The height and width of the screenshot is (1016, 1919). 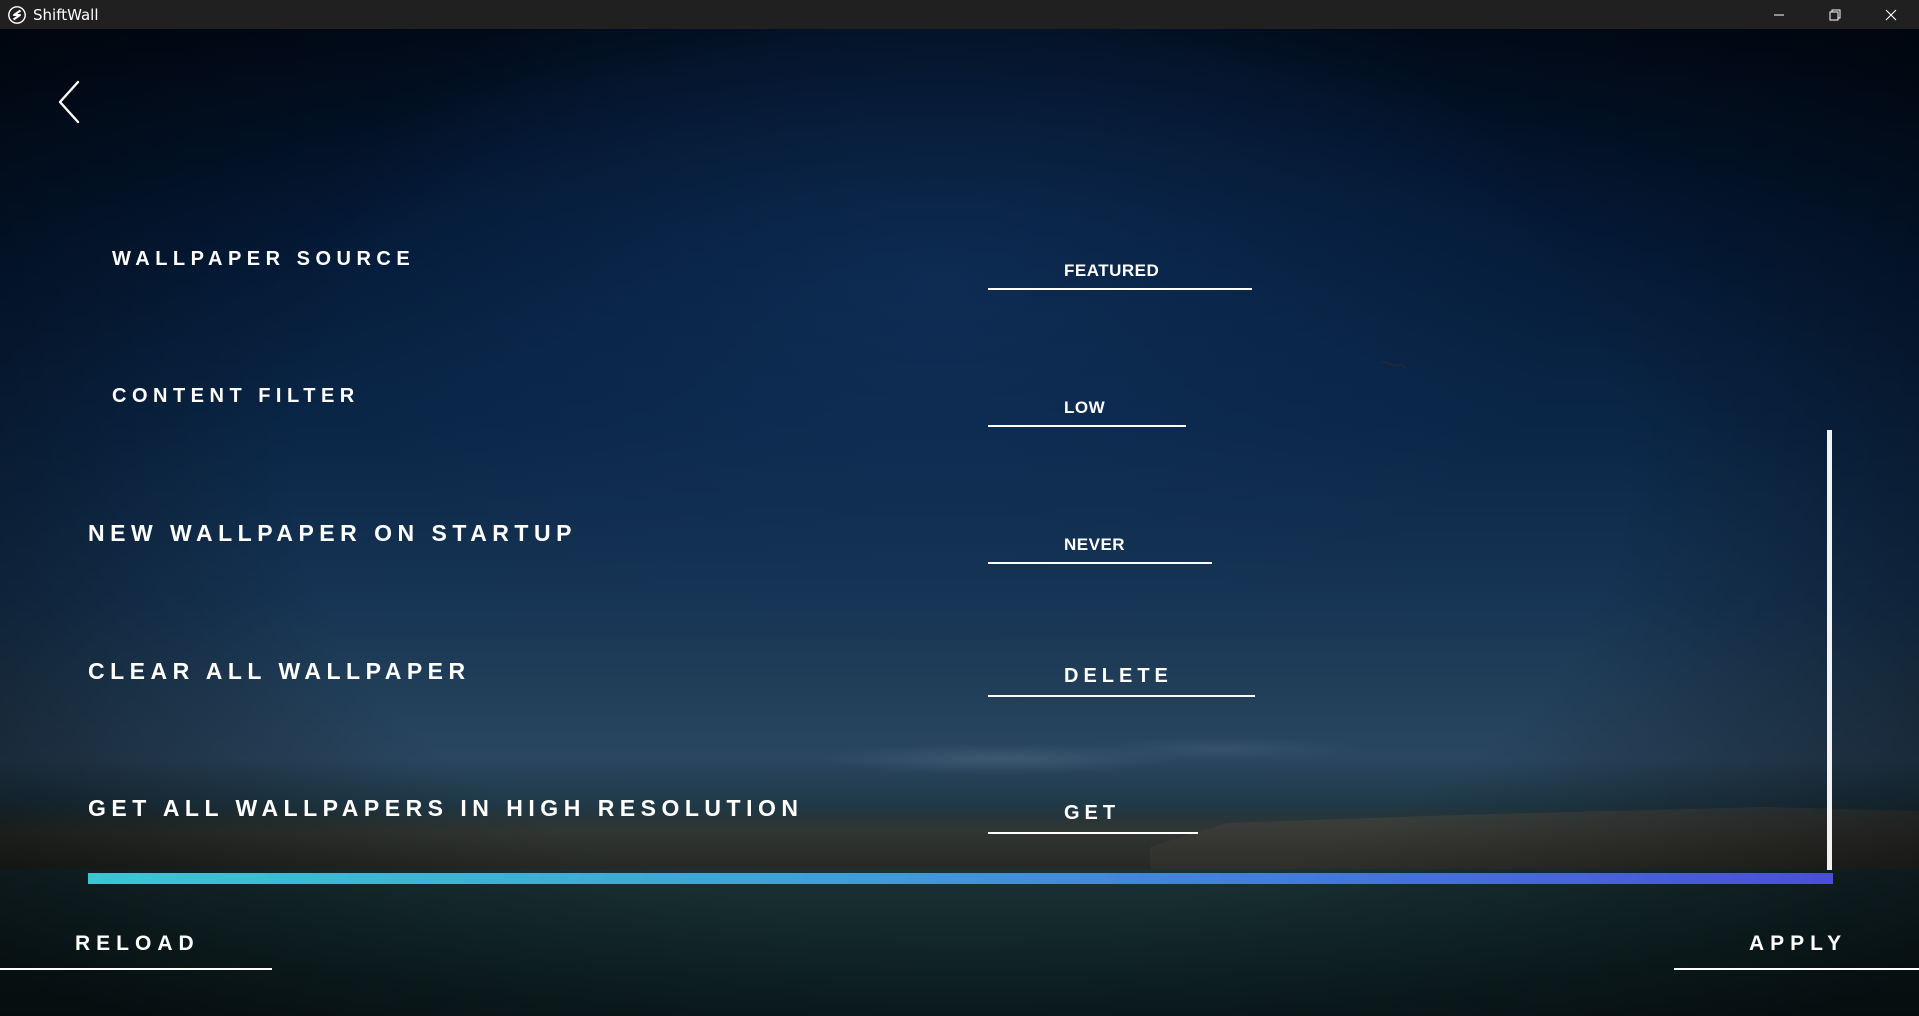 I want to click on close-icon, so click(x=1891, y=14).